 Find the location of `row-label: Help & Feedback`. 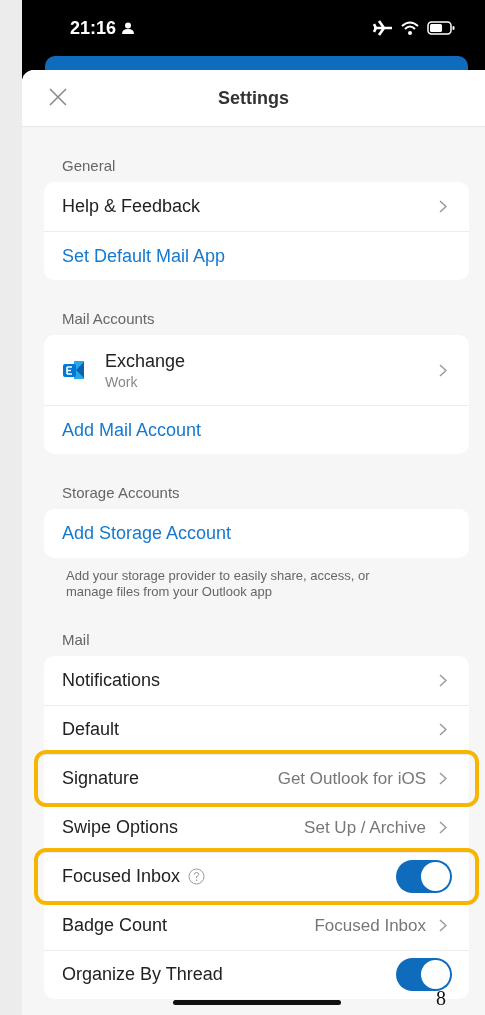

row-label: Help & Feedback is located at coordinates (131, 206).